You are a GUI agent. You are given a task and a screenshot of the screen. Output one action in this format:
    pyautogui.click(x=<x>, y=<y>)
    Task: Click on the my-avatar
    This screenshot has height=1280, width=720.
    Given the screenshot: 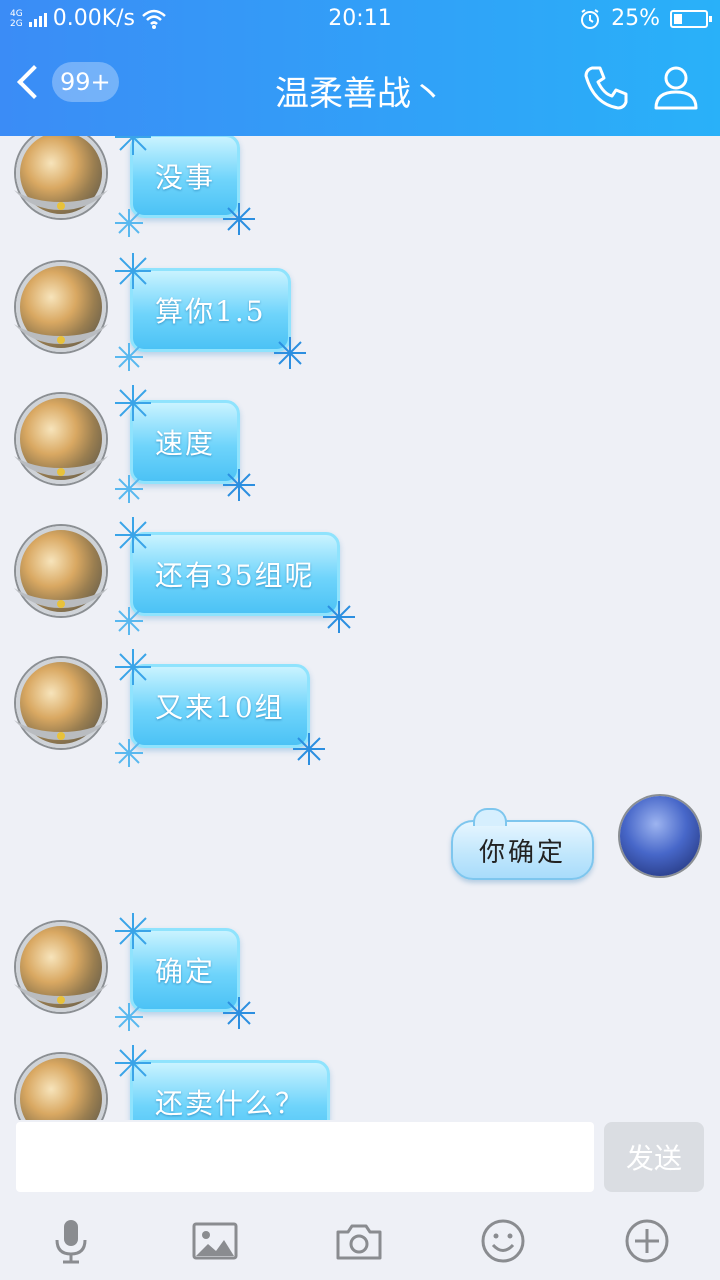 What is the action you would take?
    pyautogui.click(x=660, y=836)
    